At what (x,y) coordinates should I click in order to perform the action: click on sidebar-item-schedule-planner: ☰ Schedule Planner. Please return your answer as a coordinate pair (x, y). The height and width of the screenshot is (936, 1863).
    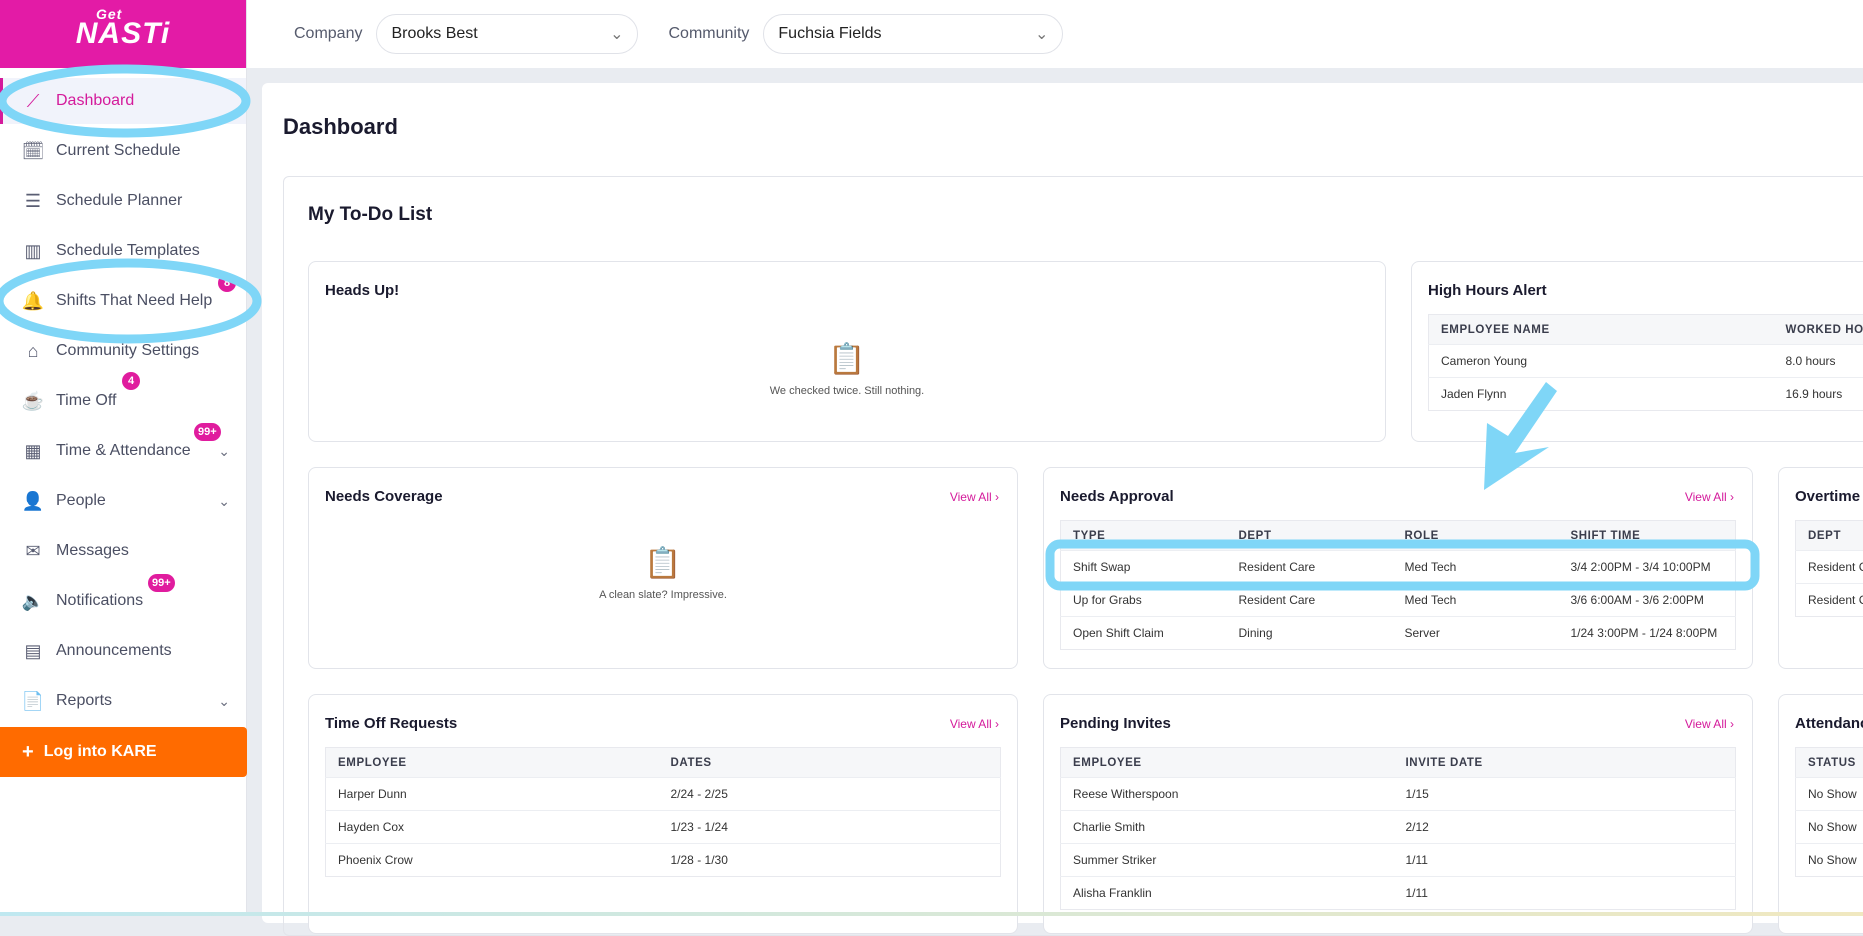
    Looking at the image, I should click on (123, 201).